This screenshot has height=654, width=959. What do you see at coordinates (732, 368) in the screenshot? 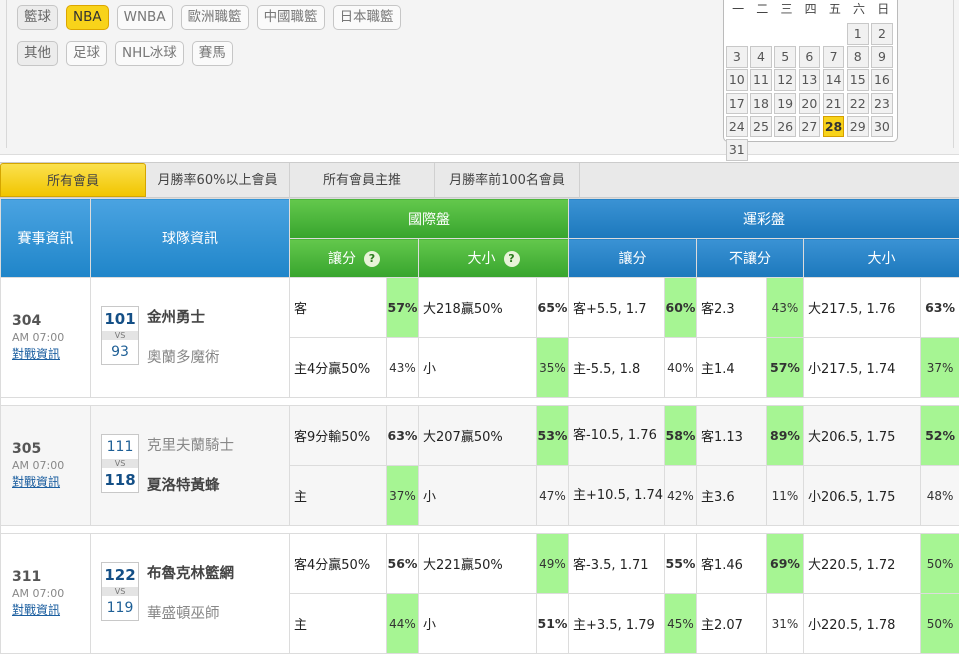
I see `lottery-no-handicap-value: 主1.4` at bounding box center [732, 368].